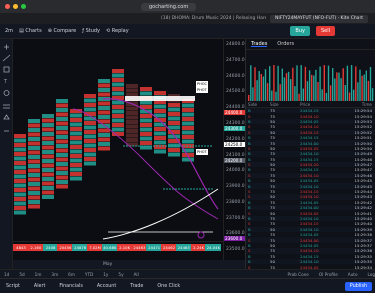 This screenshot has width=375, height=293. Describe the element at coordinates (39, 286) in the screenshot. I see `alert-button: Alert` at that location.